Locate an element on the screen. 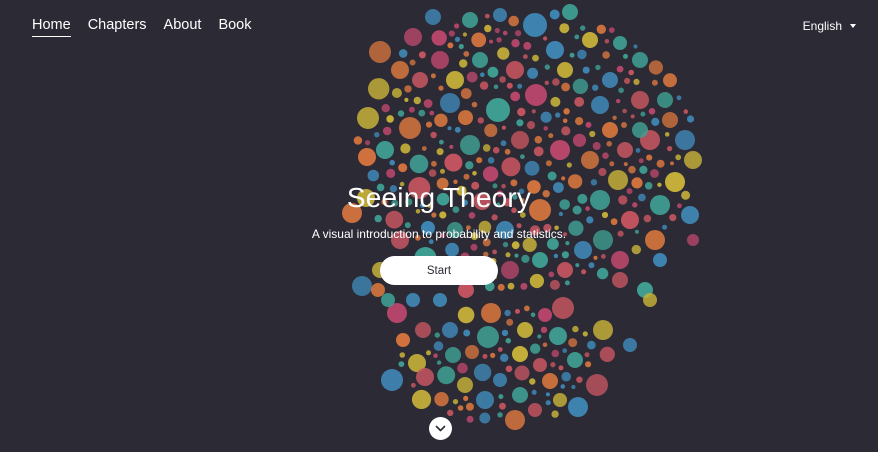 The image size is (878, 452). chevron-down-icon is located at coordinates (440, 428).